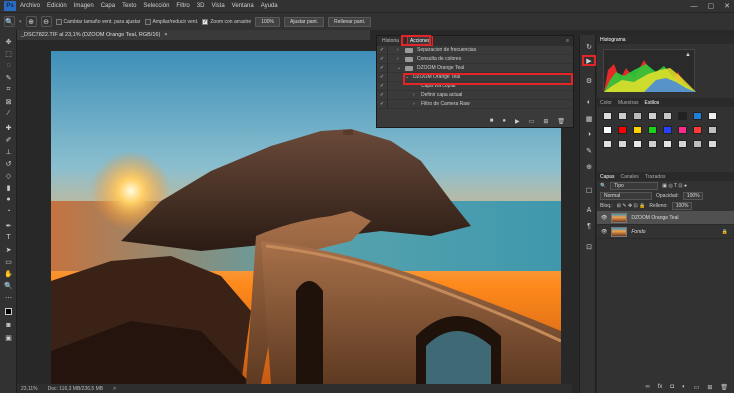 The height and width of the screenshot is (393, 734). I want to click on history-brush-icon: ↺, so click(8, 163).